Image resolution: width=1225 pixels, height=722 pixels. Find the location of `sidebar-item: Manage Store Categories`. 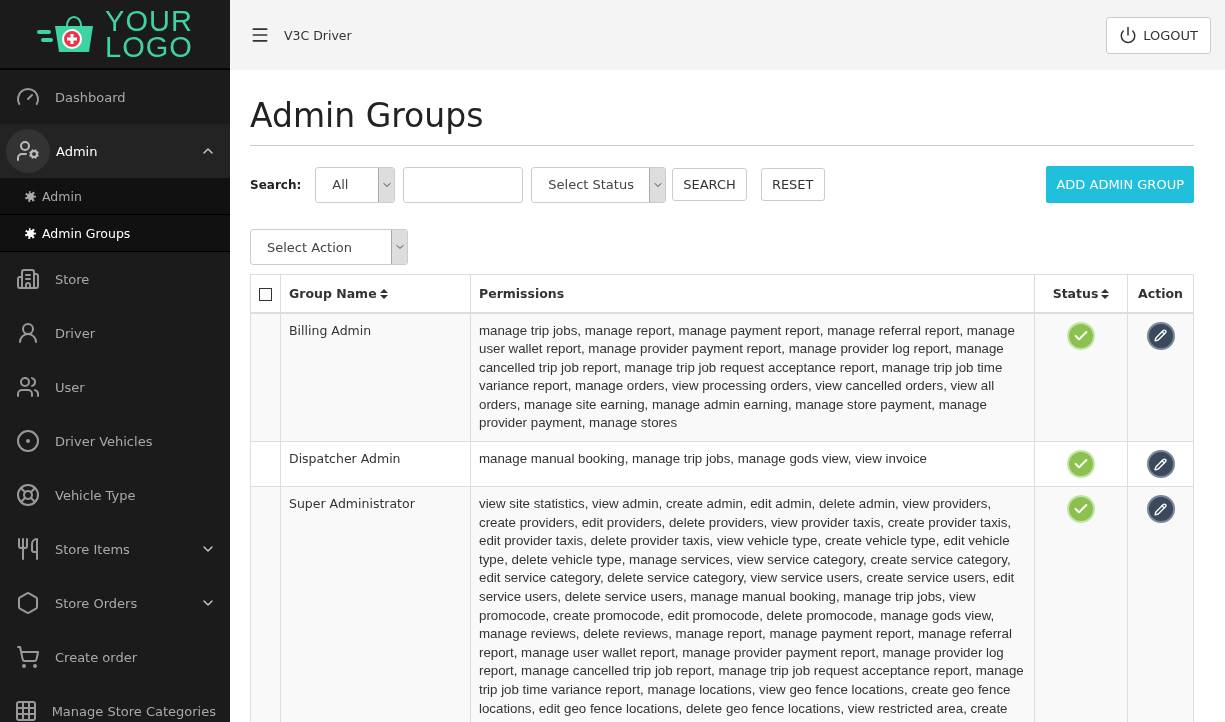

sidebar-item: Manage Store Categories is located at coordinates (115, 703).